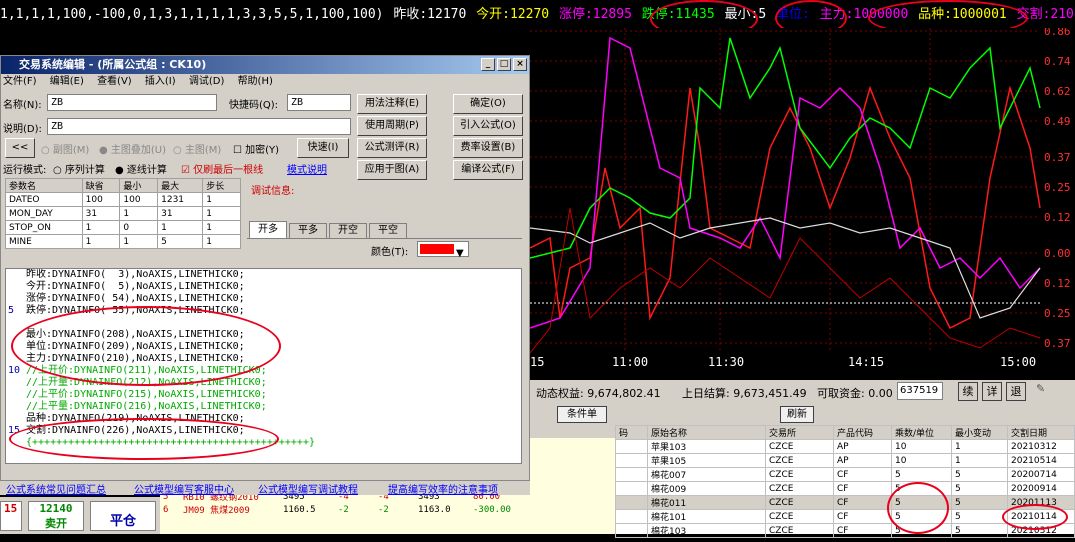 This screenshot has height=542, width=1075. Describe the element at coordinates (25, 170) in the screenshot. I see `runmode-label: 运行模式:` at that location.